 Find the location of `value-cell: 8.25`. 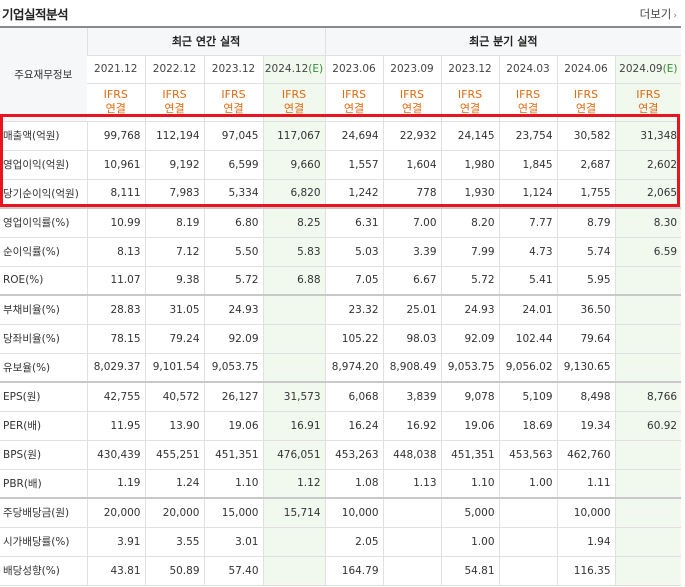

value-cell: 8.25 is located at coordinates (294, 222).